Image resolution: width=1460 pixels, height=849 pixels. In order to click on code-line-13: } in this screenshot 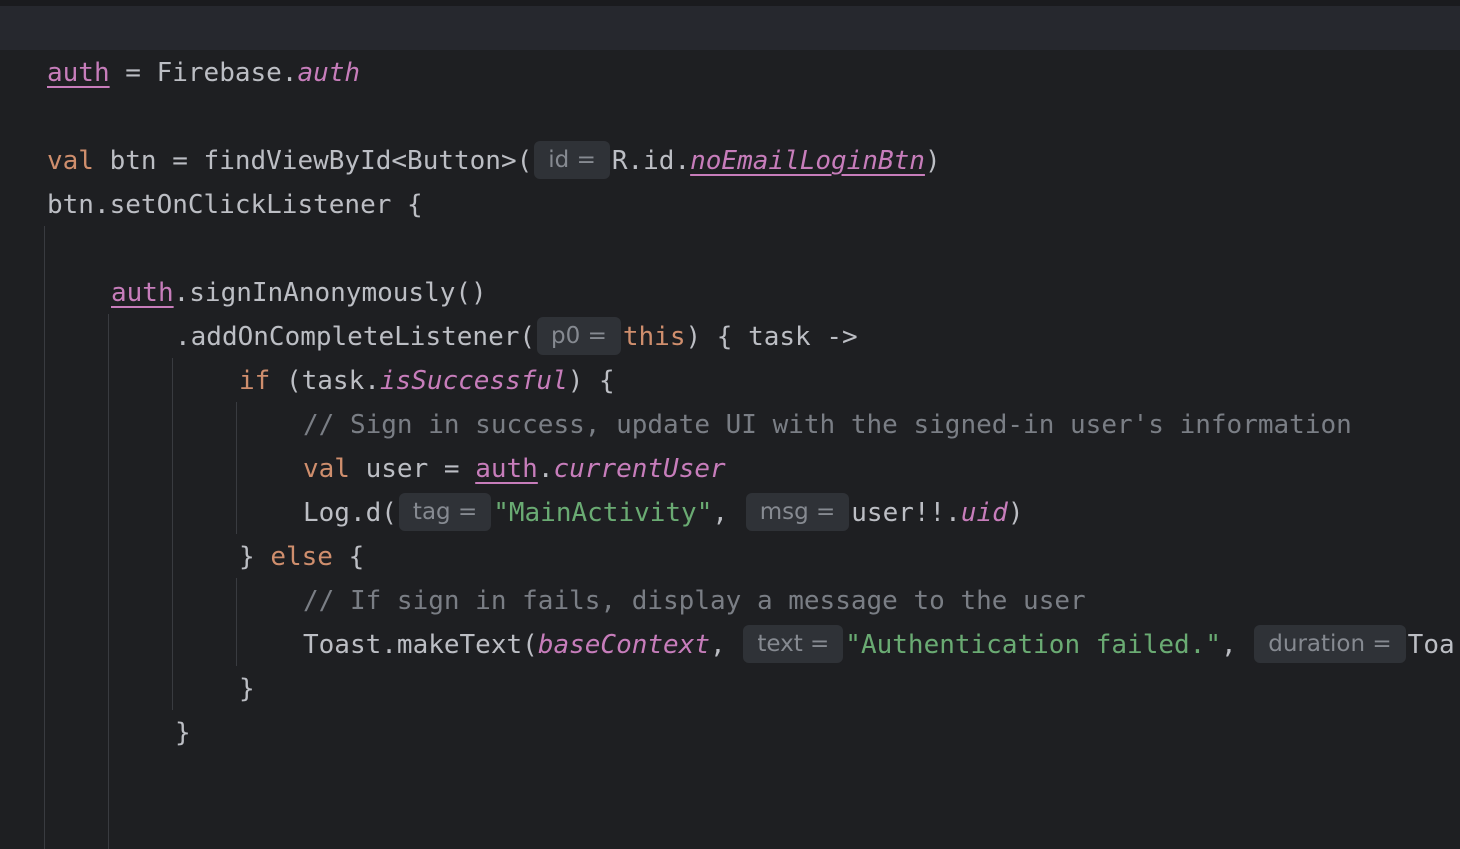, I will do `click(247, 689)`.